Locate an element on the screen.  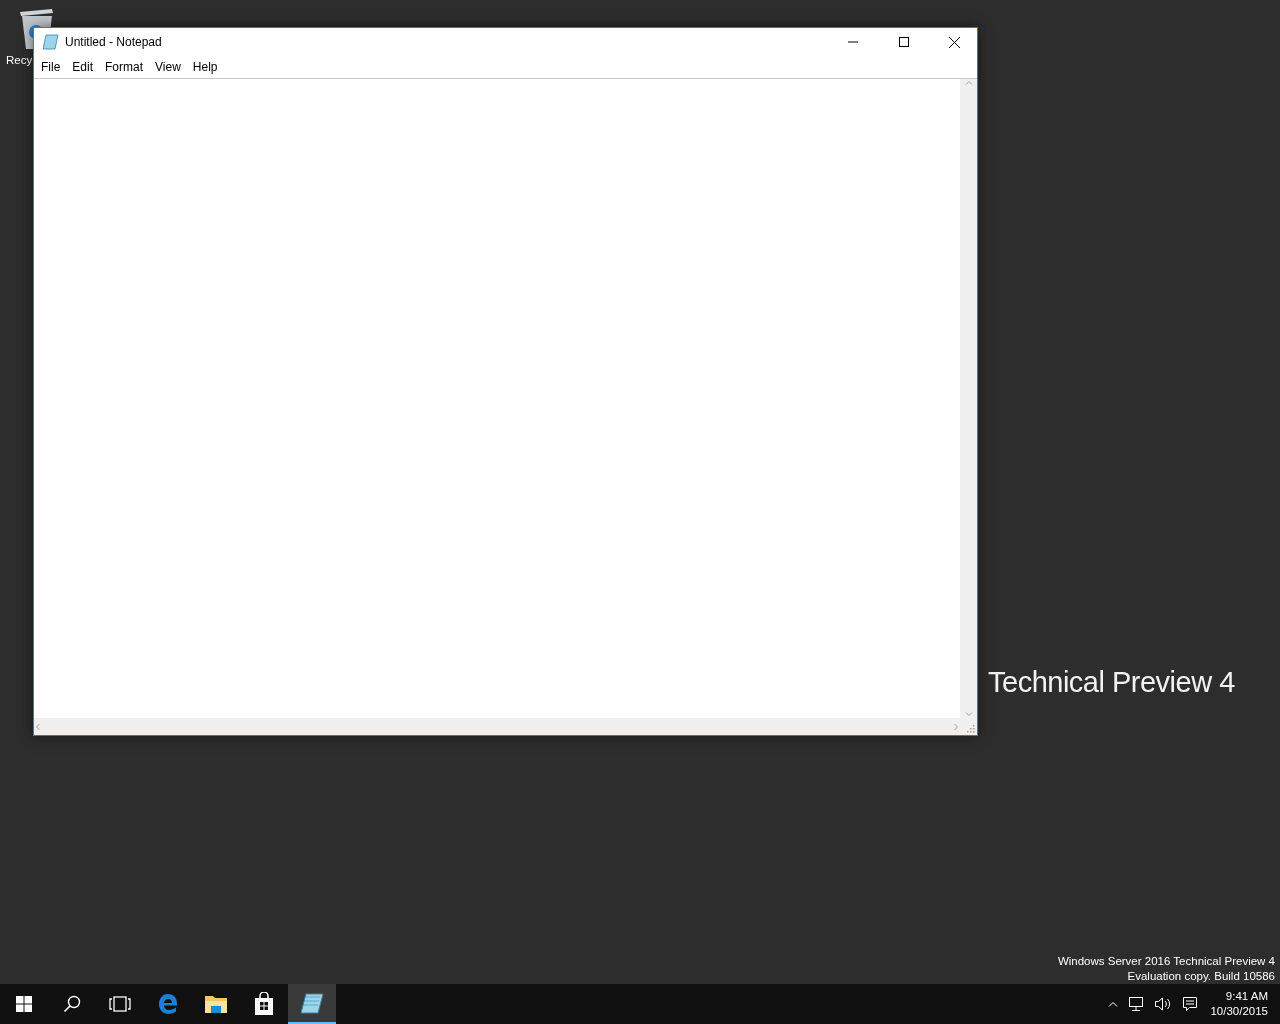
menu-item: File is located at coordinates (51, 67).